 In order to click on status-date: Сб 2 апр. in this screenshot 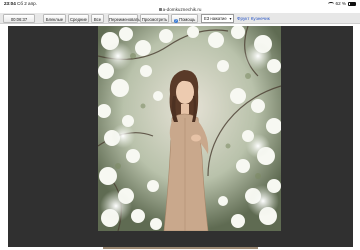, I will do `click(27, 3)`.